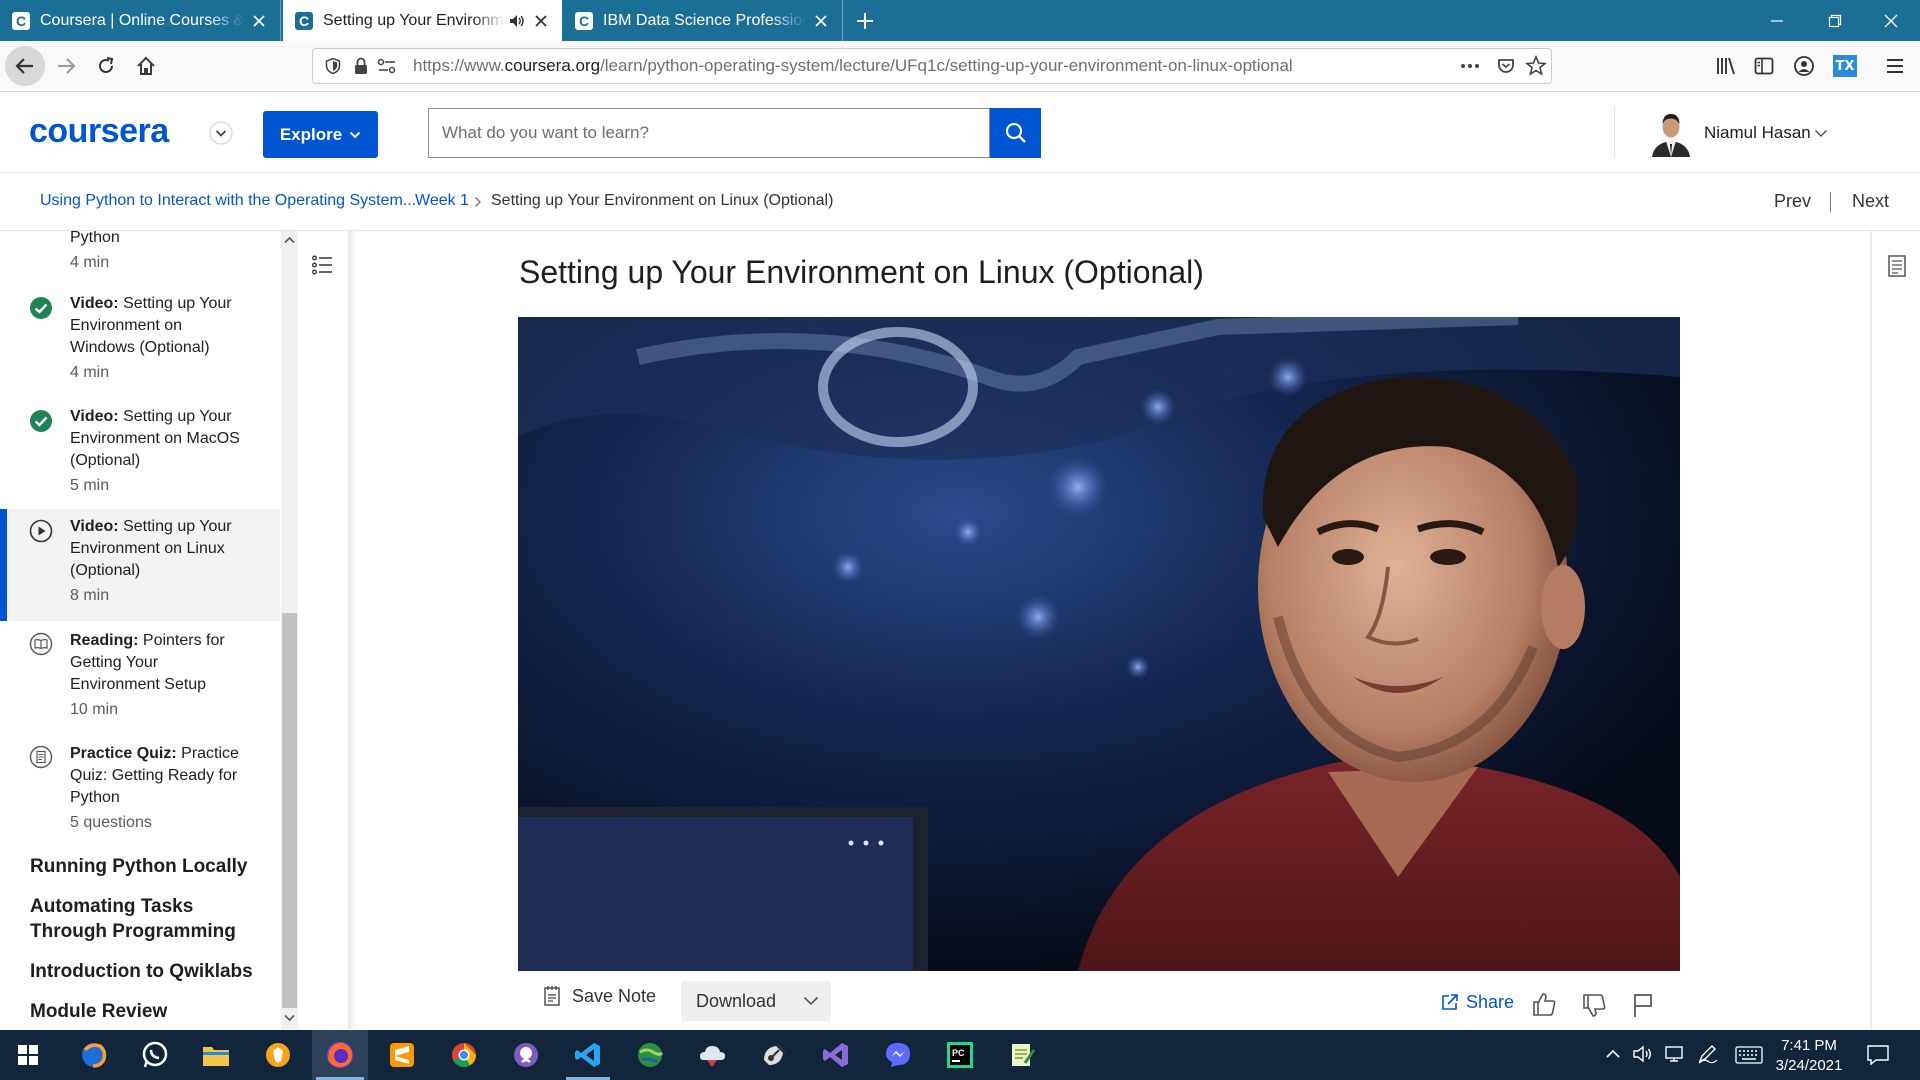 This screenshot has width=1920, height=1080. Describe the element at coordinates (1506, 66) in the screenshot. I see `pocket-icon` at that location.